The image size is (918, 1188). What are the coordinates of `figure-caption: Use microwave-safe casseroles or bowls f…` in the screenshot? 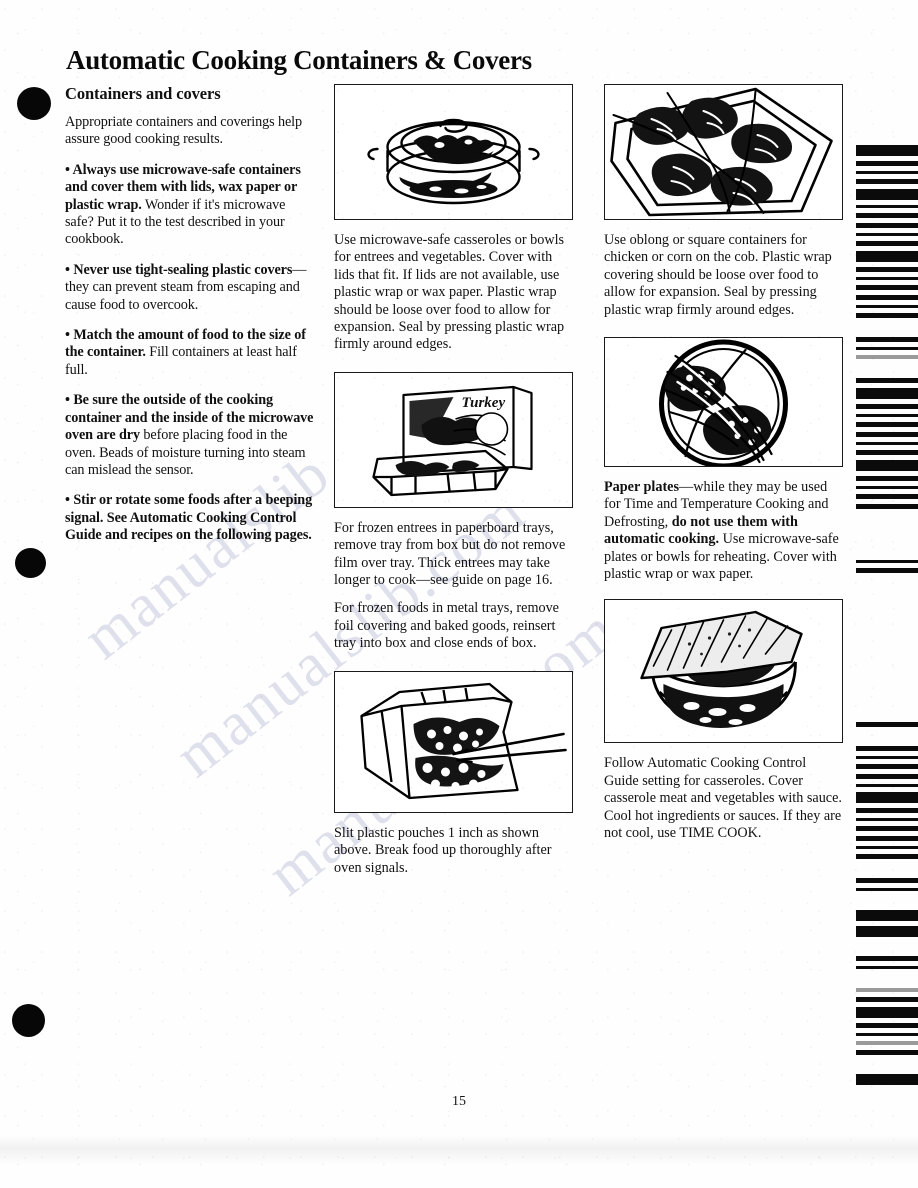 It's located at (449, 292).